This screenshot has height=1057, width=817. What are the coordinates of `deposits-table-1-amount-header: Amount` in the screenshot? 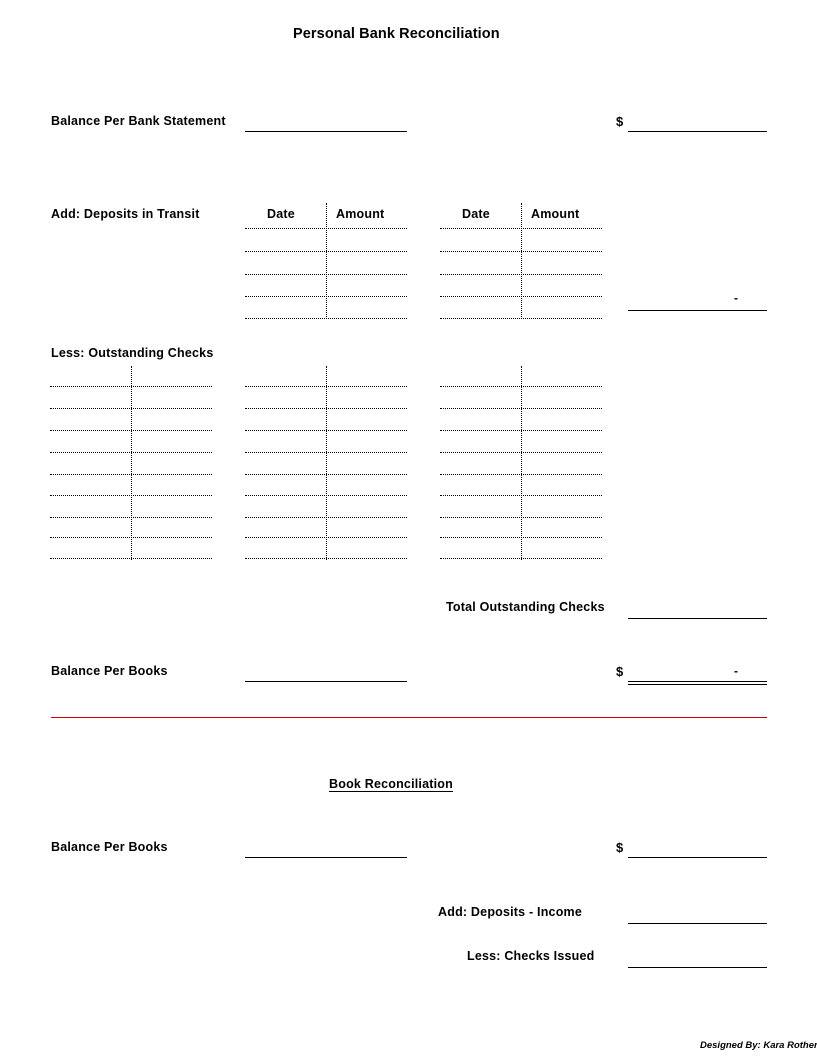 It's located at (360, 214).